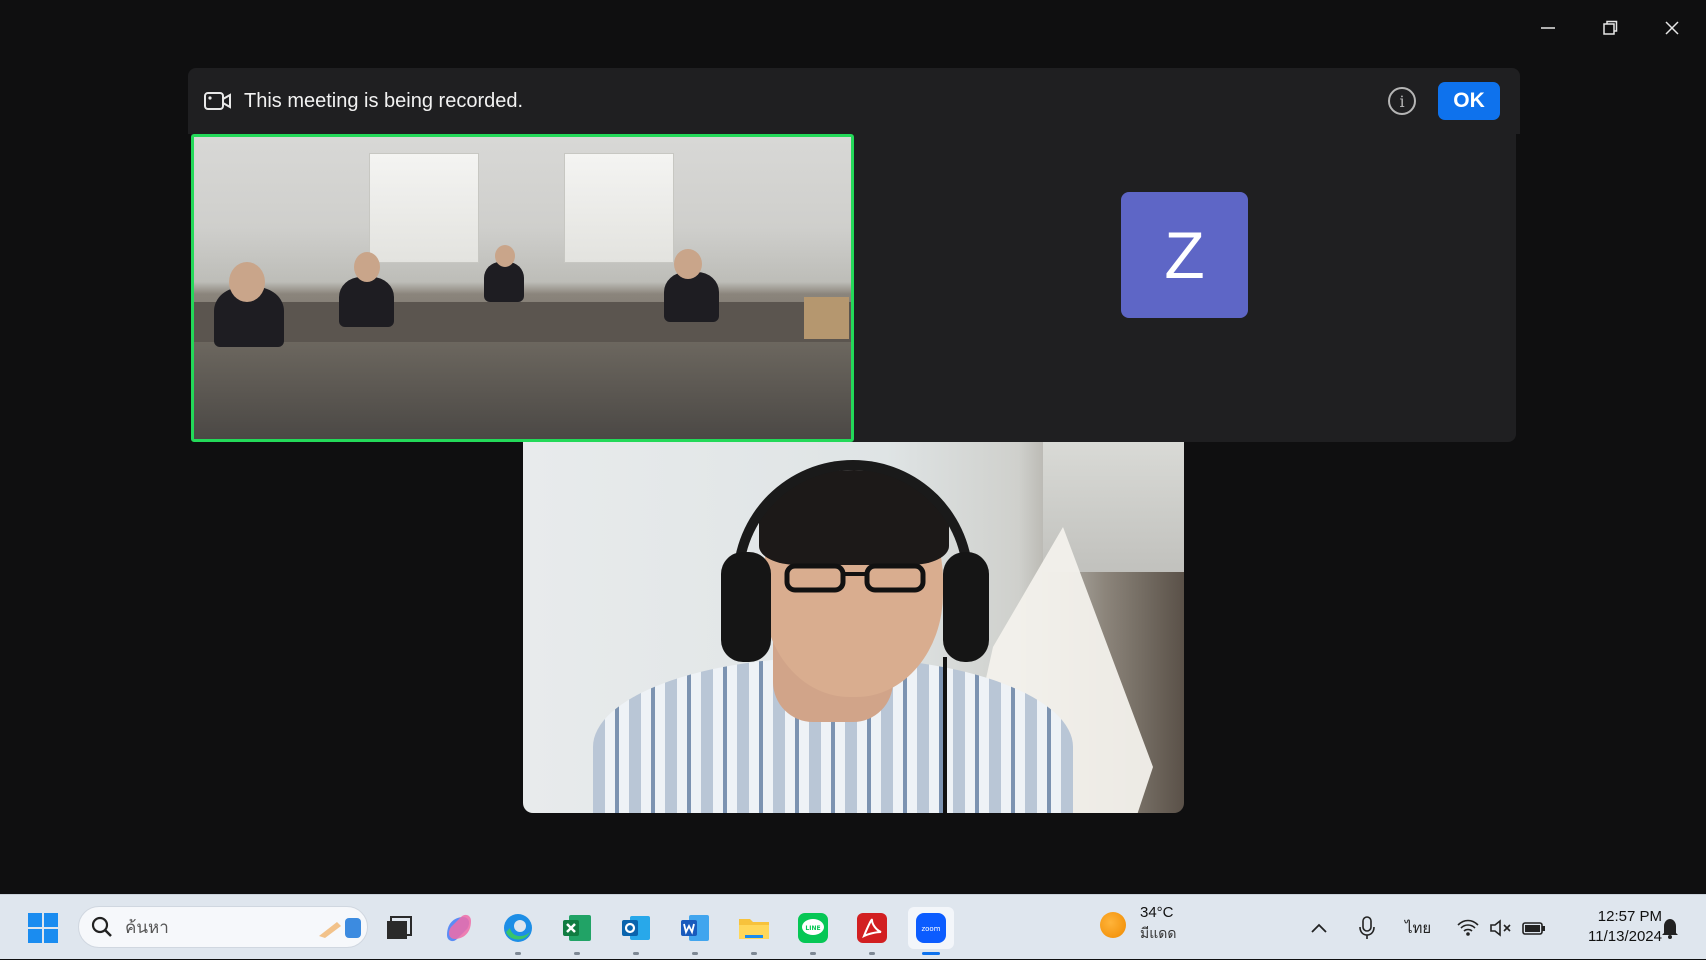  I want to click on sun-icon, so click(1113, 924).